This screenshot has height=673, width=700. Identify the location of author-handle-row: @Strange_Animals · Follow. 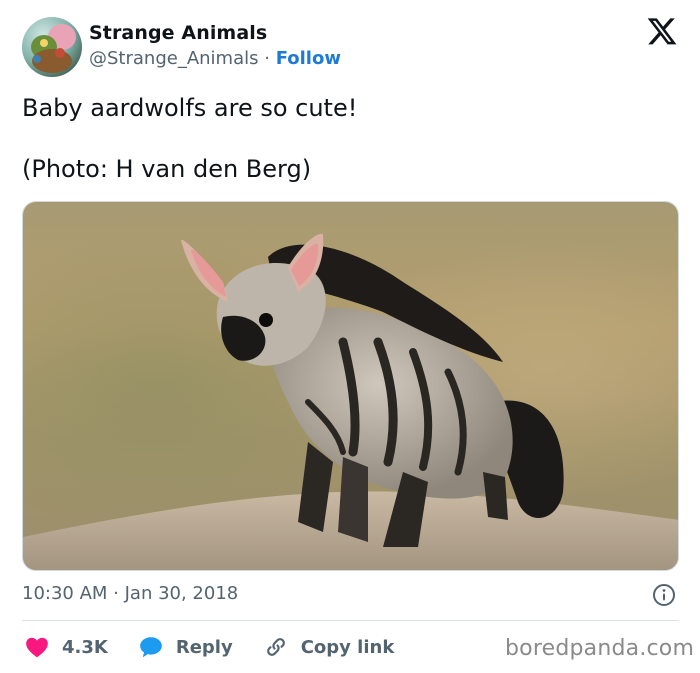
(215, 58).